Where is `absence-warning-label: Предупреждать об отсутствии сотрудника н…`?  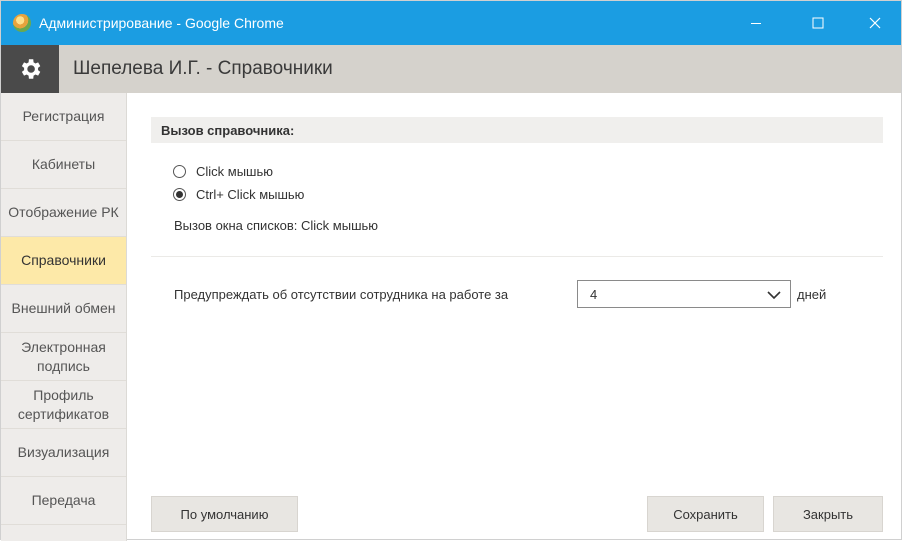 absence-warning-label: Предупреждать об отсутствии сотрудника н… is located at coordinates (341, 294).